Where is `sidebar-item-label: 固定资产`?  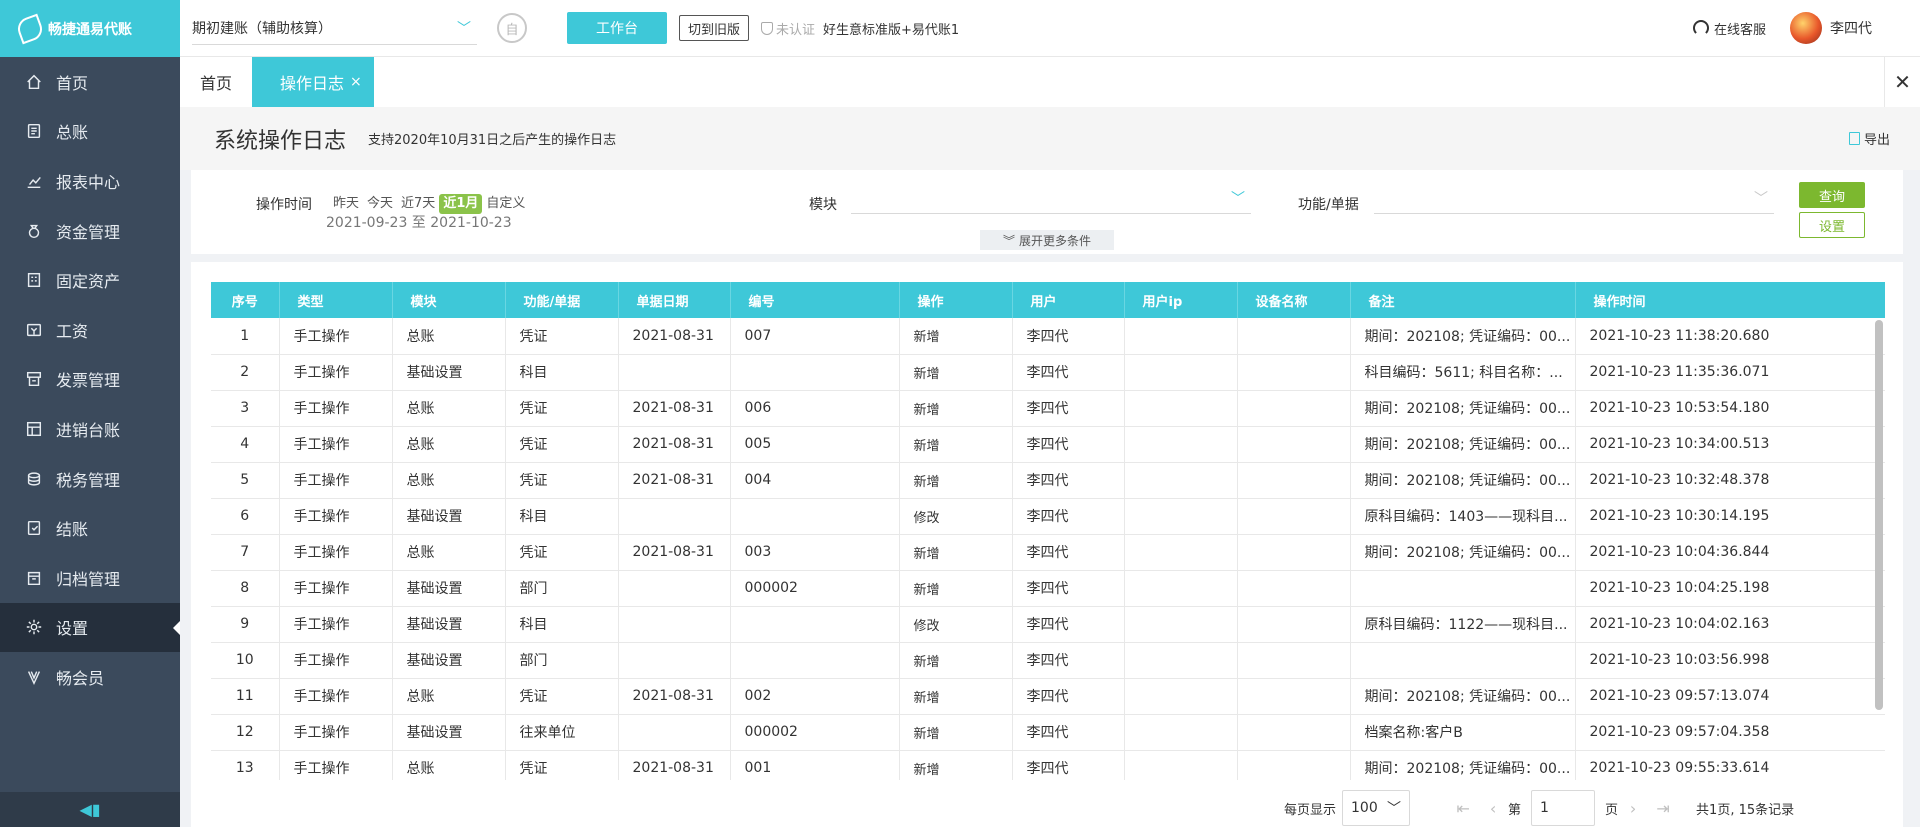
sidebar-item-label: 固定资产 is located at coordinates (88, 282).